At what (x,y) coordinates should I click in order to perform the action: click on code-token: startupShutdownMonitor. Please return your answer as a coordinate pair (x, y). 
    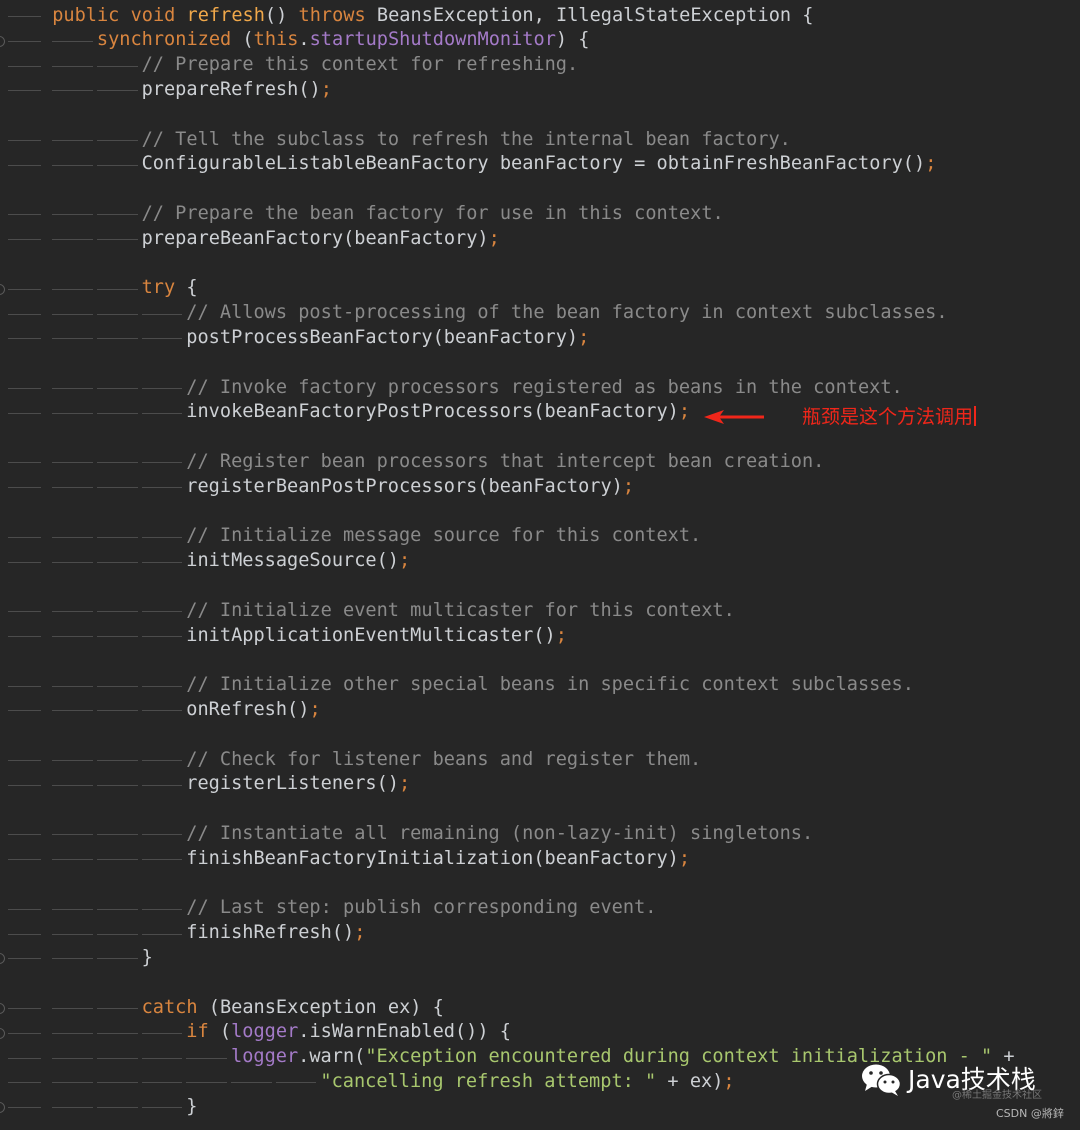
    Looking at the image, I should click on (432, 40).